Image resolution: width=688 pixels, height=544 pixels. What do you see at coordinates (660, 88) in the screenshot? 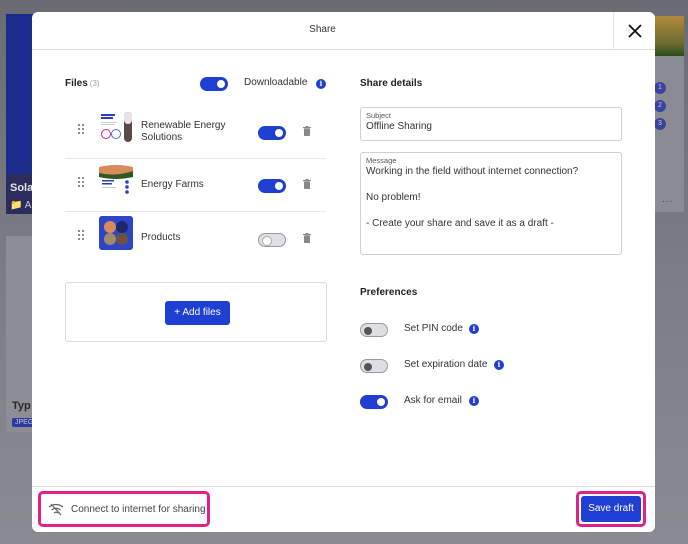
I see `background-badge: 1` at bounding box center [660, 88].